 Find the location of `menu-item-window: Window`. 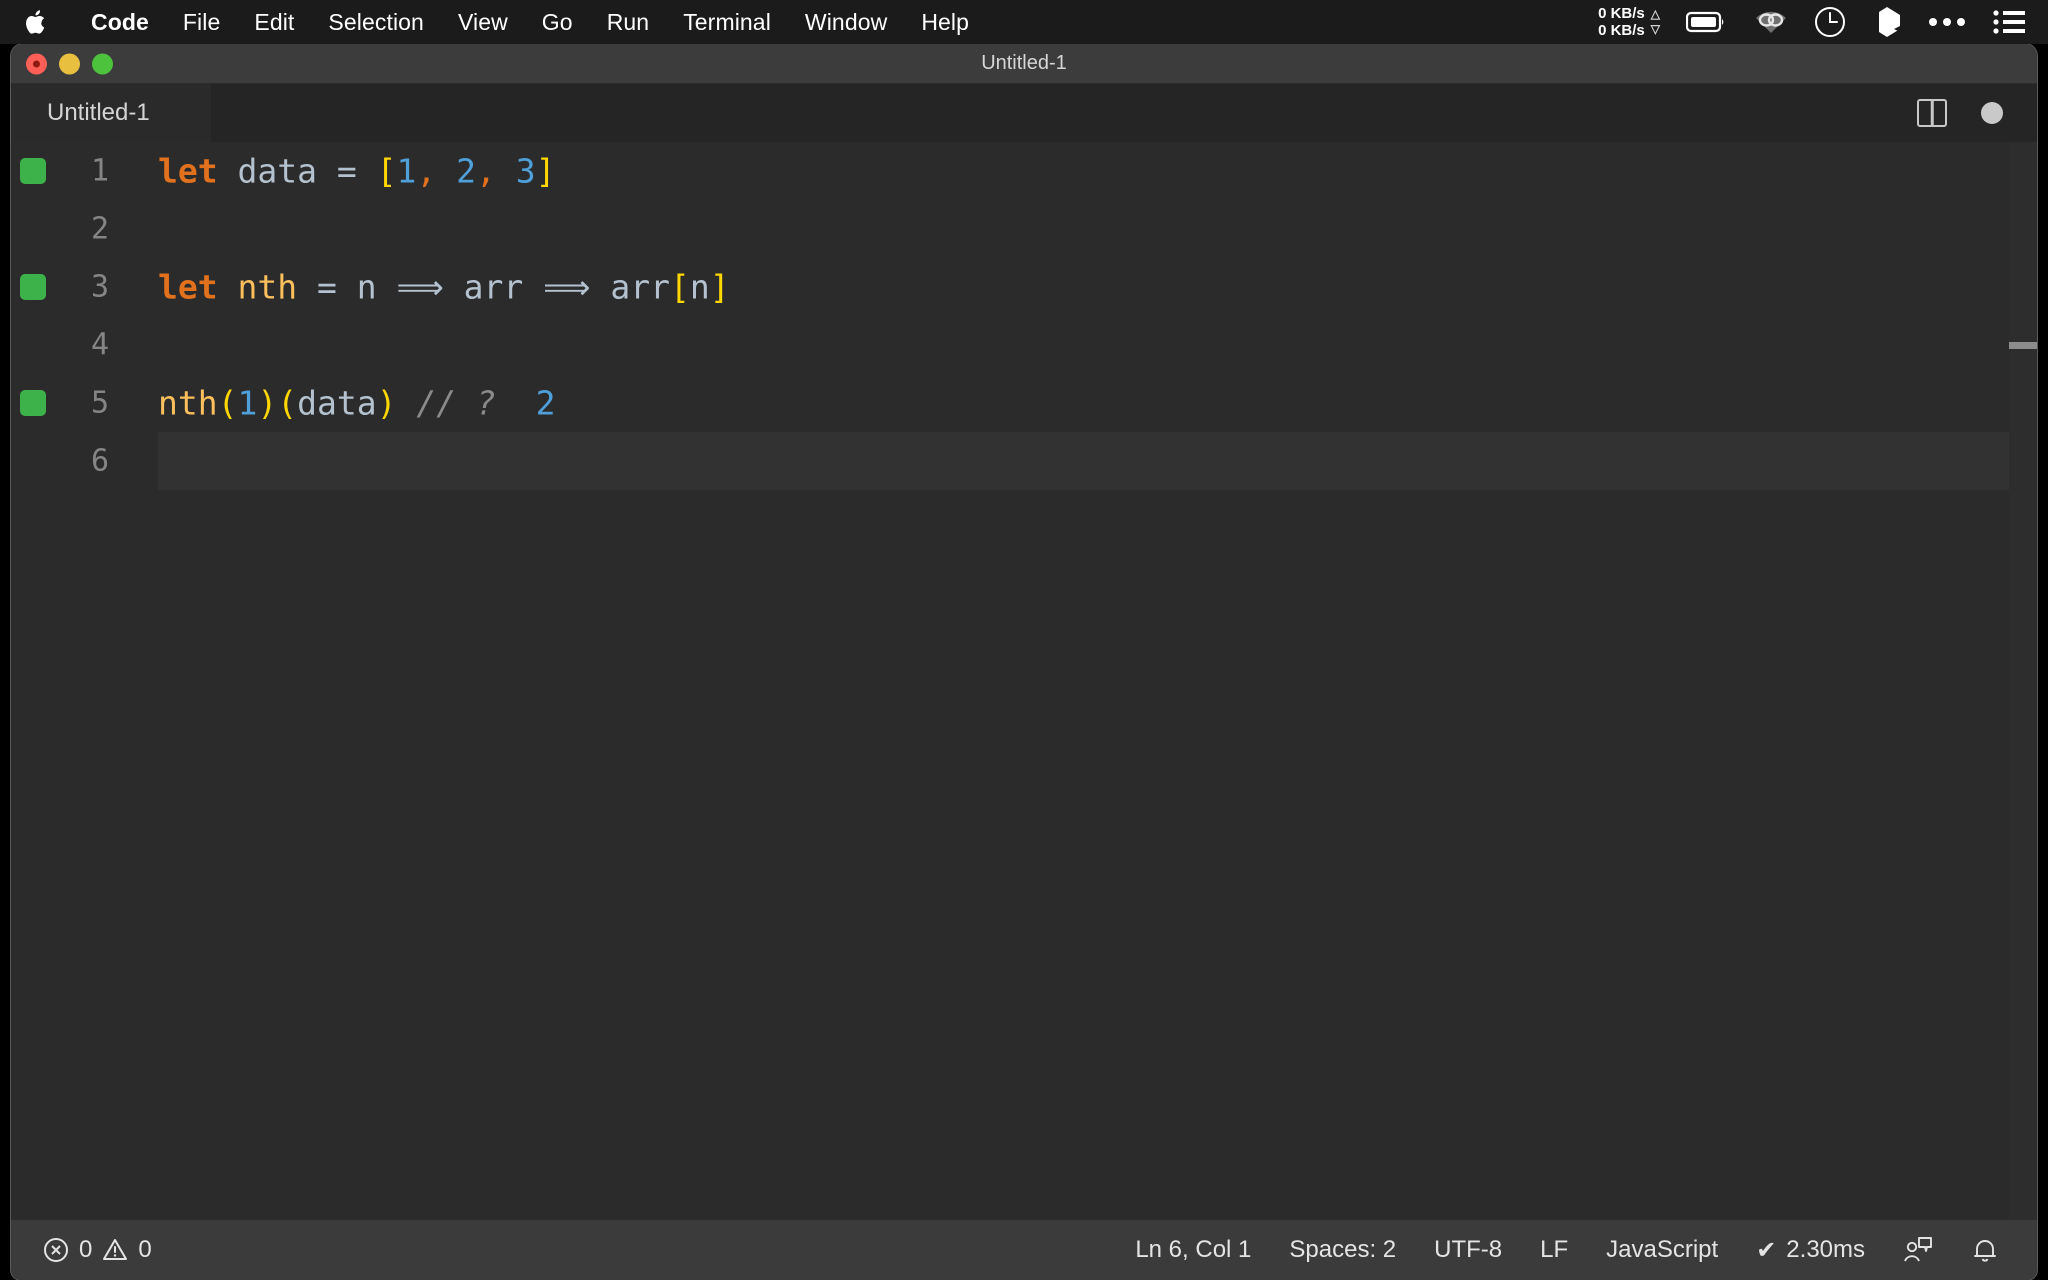

menu-item-window: Window is located at coordinates (846, 22).